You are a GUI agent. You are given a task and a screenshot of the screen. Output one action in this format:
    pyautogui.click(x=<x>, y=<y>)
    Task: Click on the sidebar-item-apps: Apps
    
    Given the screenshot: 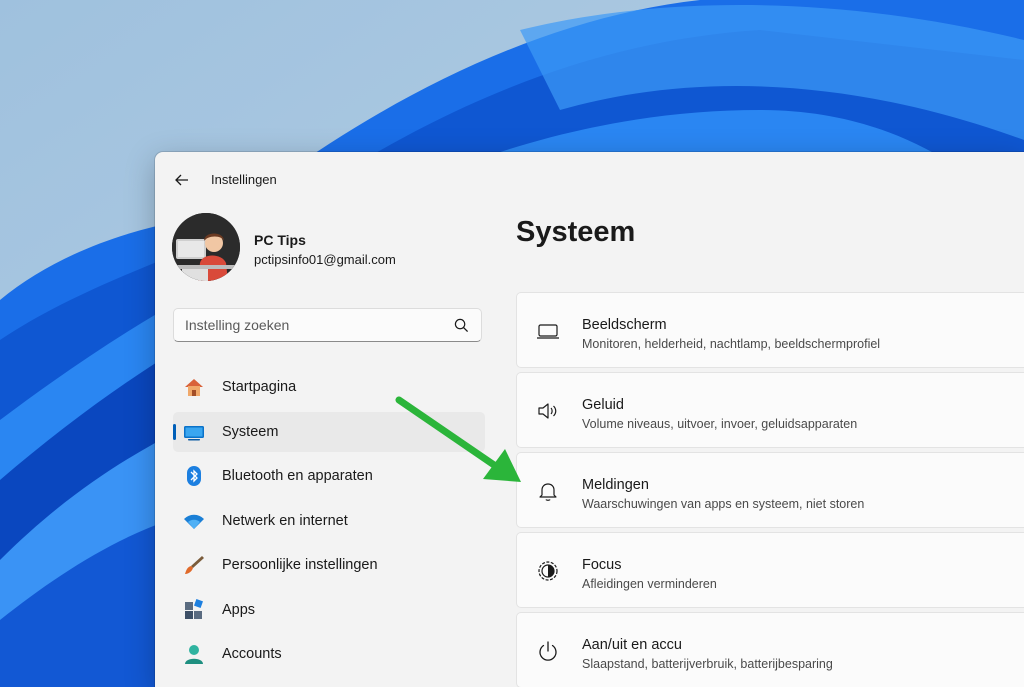 What is the action you would take?
    pyautogui.click(x=329, y=610)
    